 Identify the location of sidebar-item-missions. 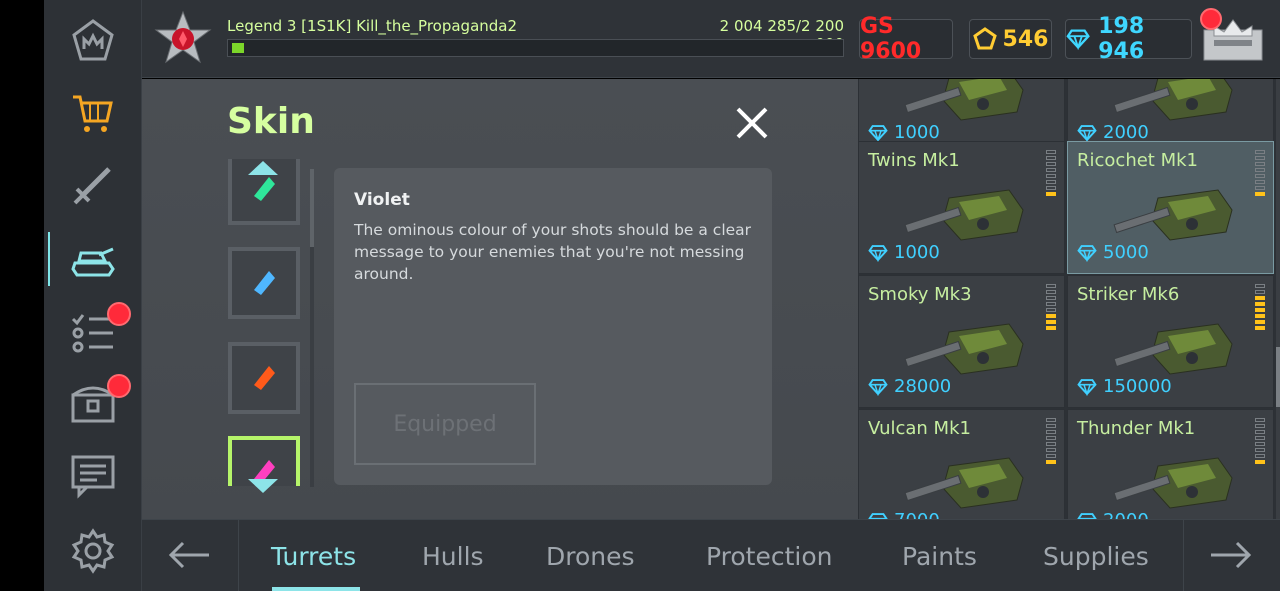
(93, 331).